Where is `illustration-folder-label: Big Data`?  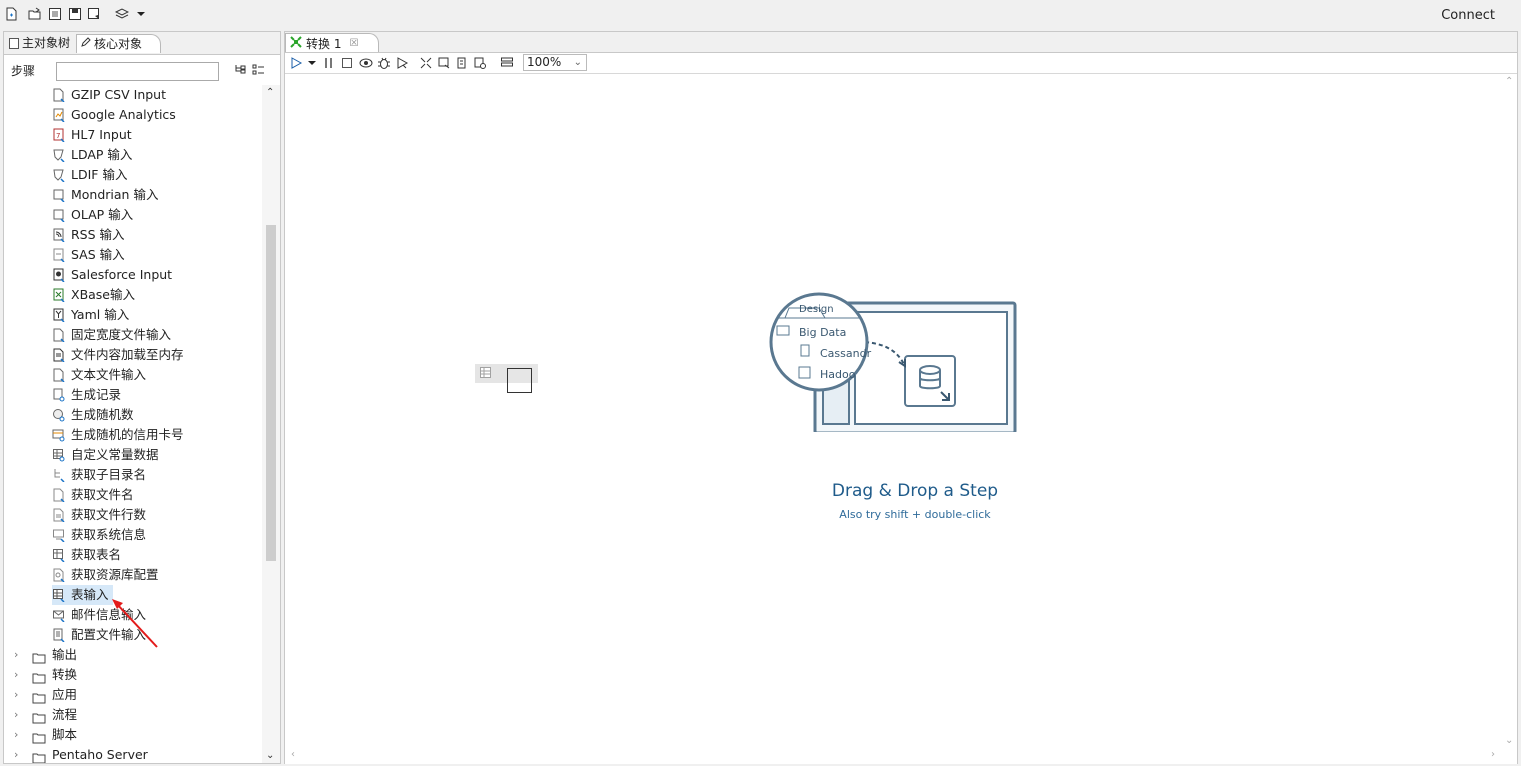
illustration-folder-label: Big Data is located at coordinates (823, 332).